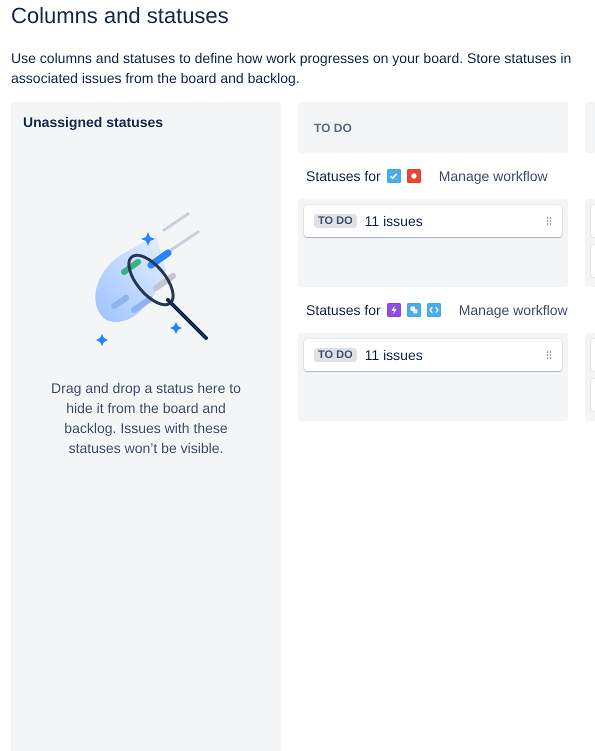 The width and height of the screenshot is (595, 751). I want to click on page-title: Columns and statuses, so click(120, 16).